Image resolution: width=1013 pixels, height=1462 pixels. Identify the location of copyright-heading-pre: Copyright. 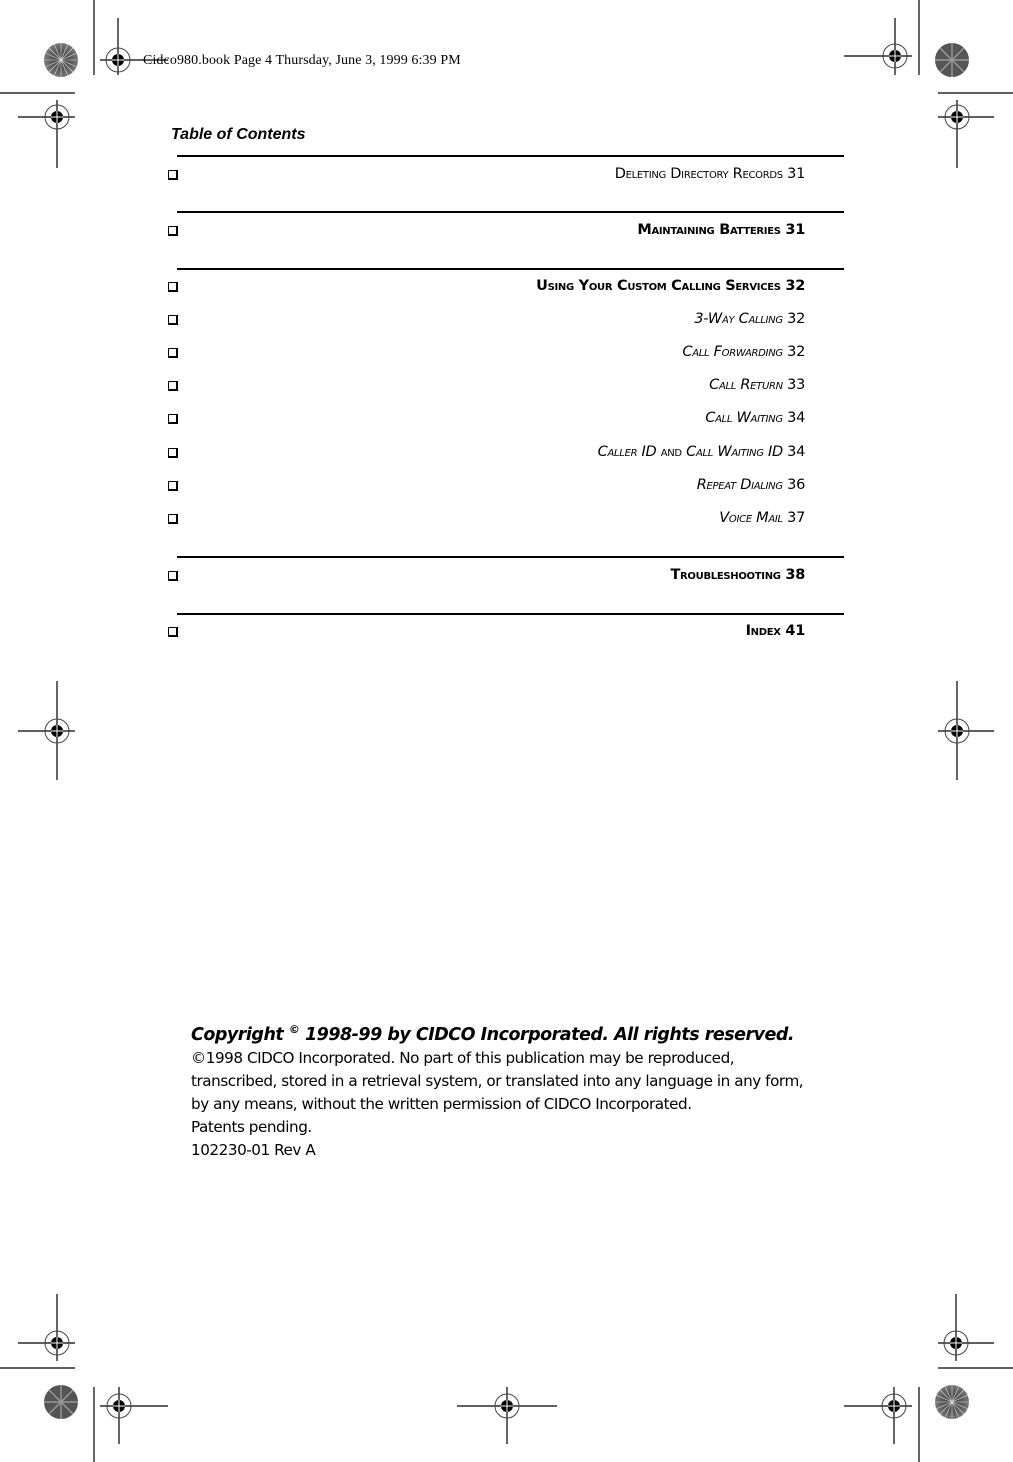
(240, 1034).